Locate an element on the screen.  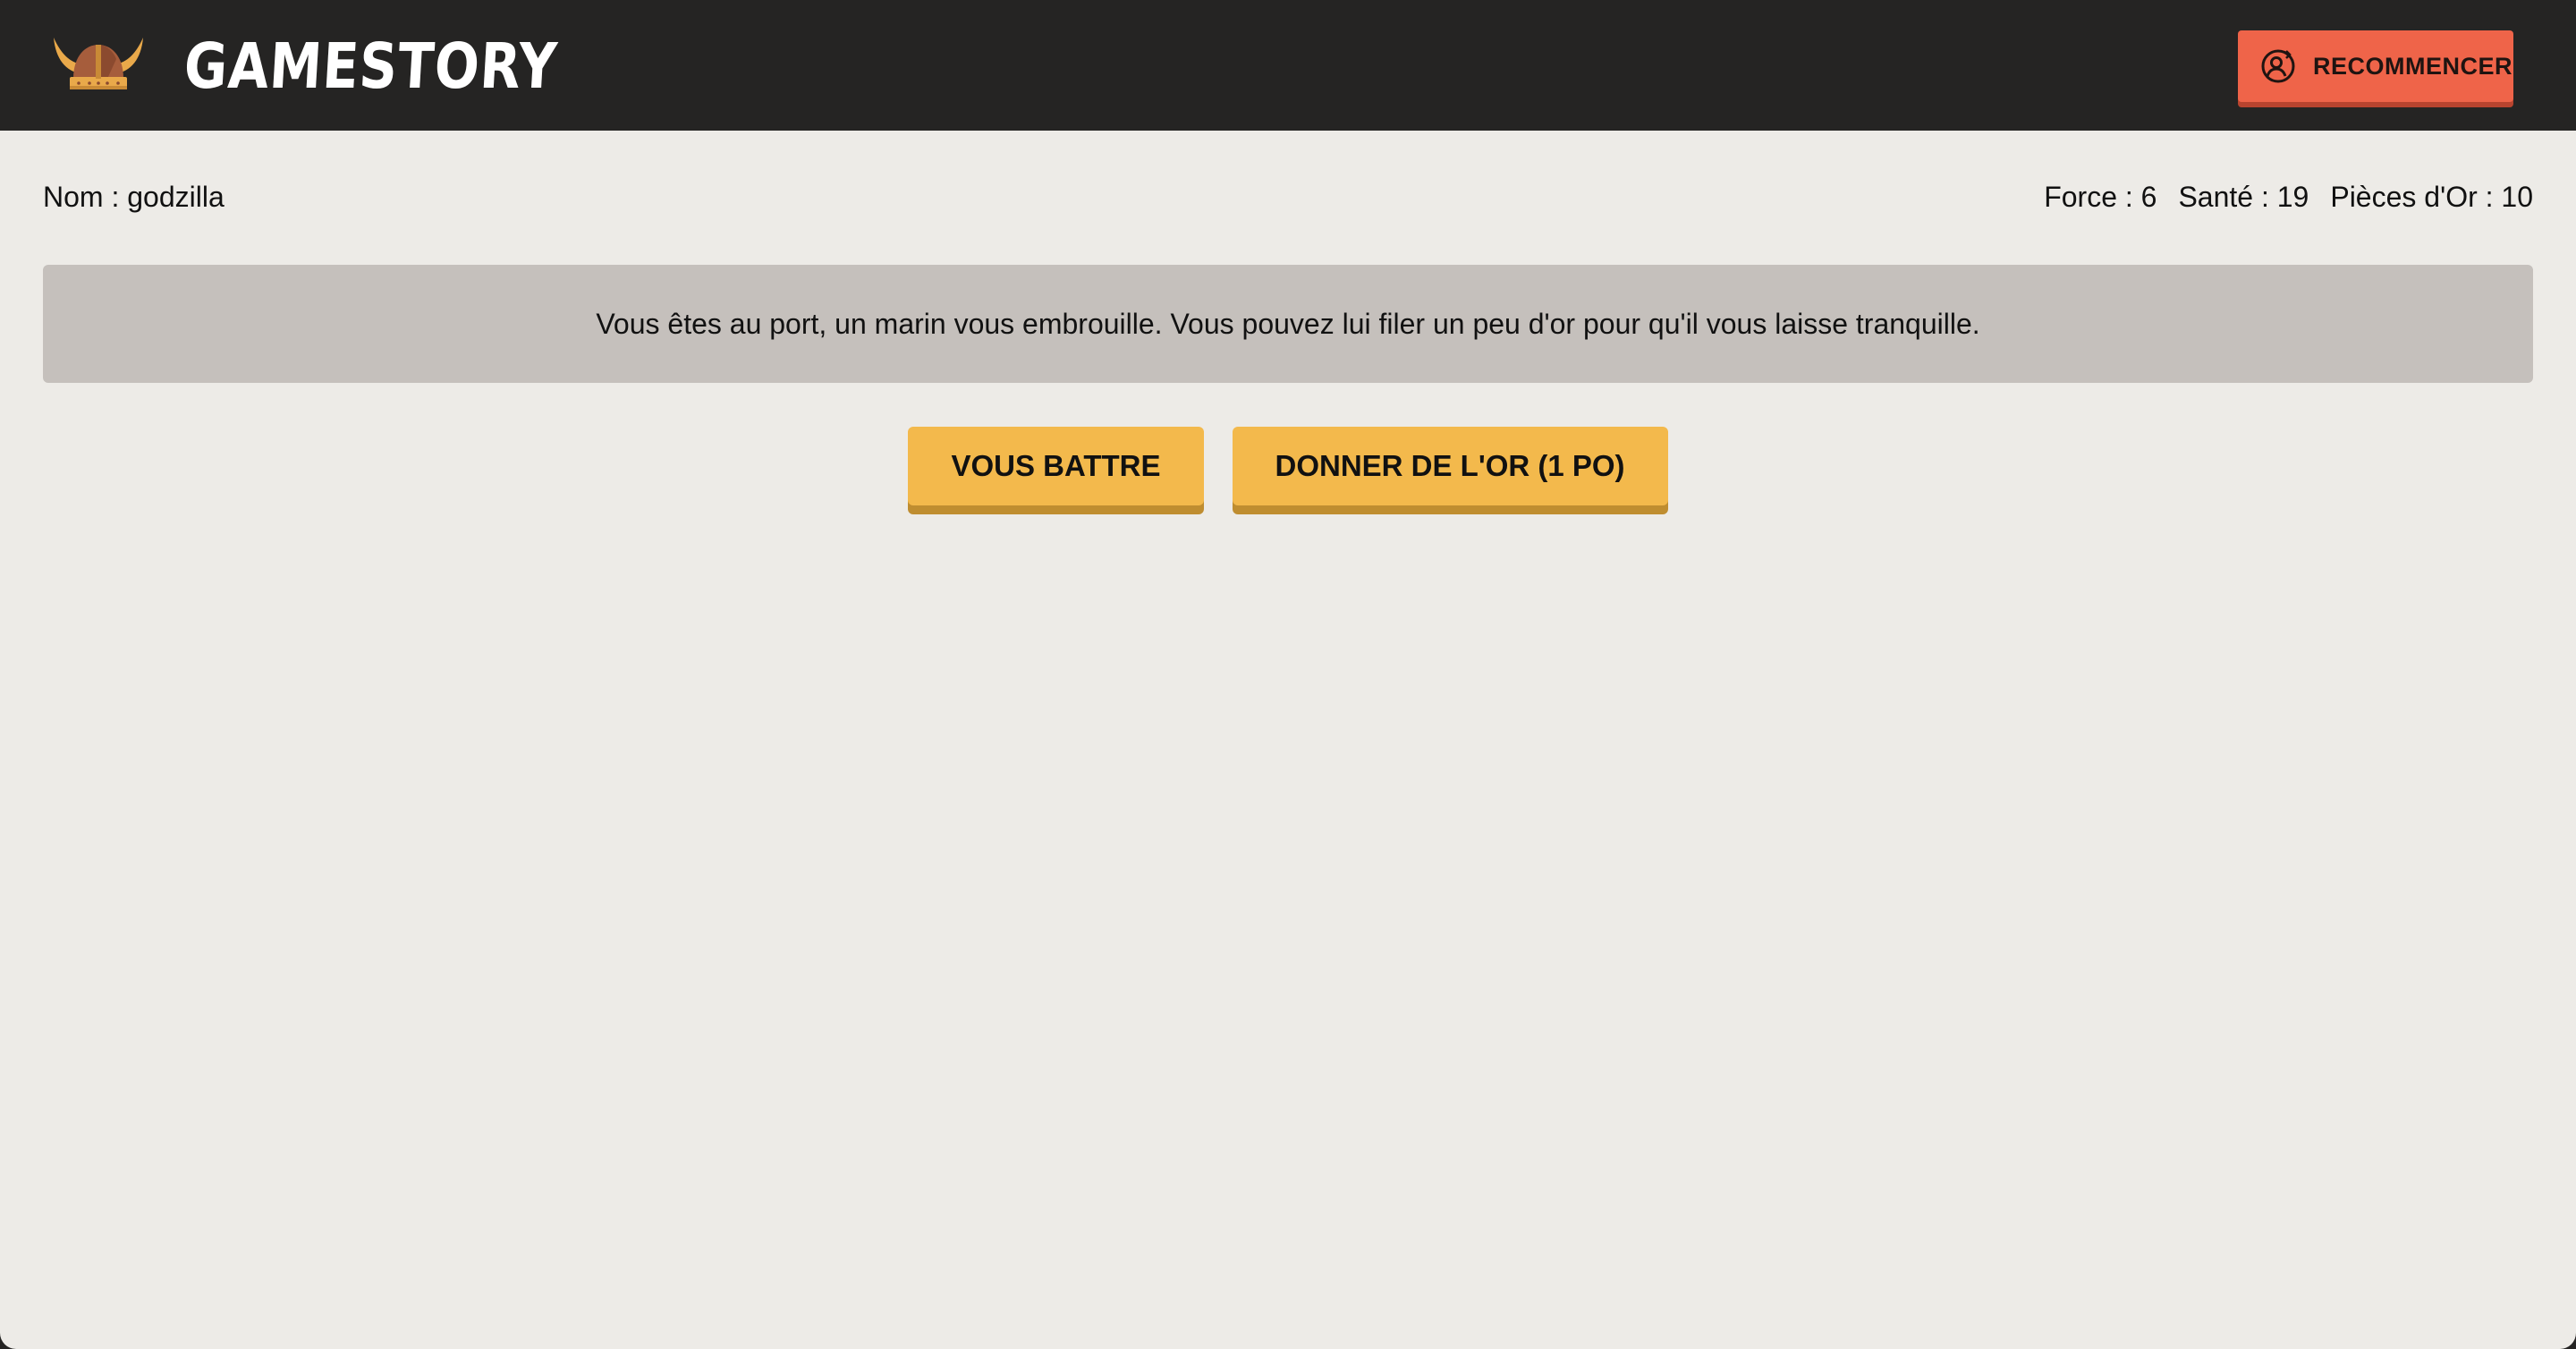
fight-button: VOUS BATTRE is located at coordinates (1056, 466).